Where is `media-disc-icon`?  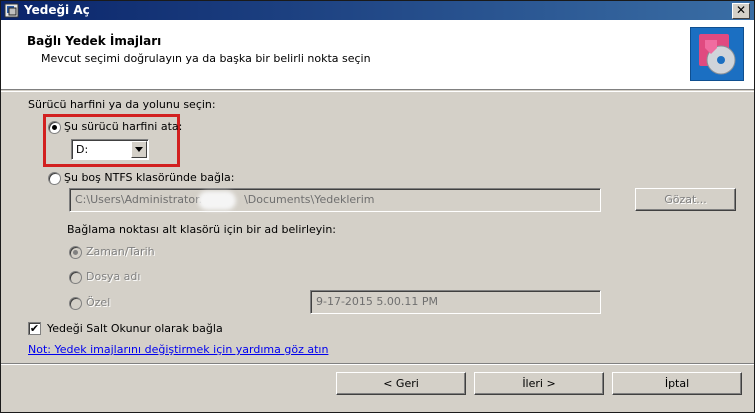 media-disc-icon is located at coordinates (717, 54).